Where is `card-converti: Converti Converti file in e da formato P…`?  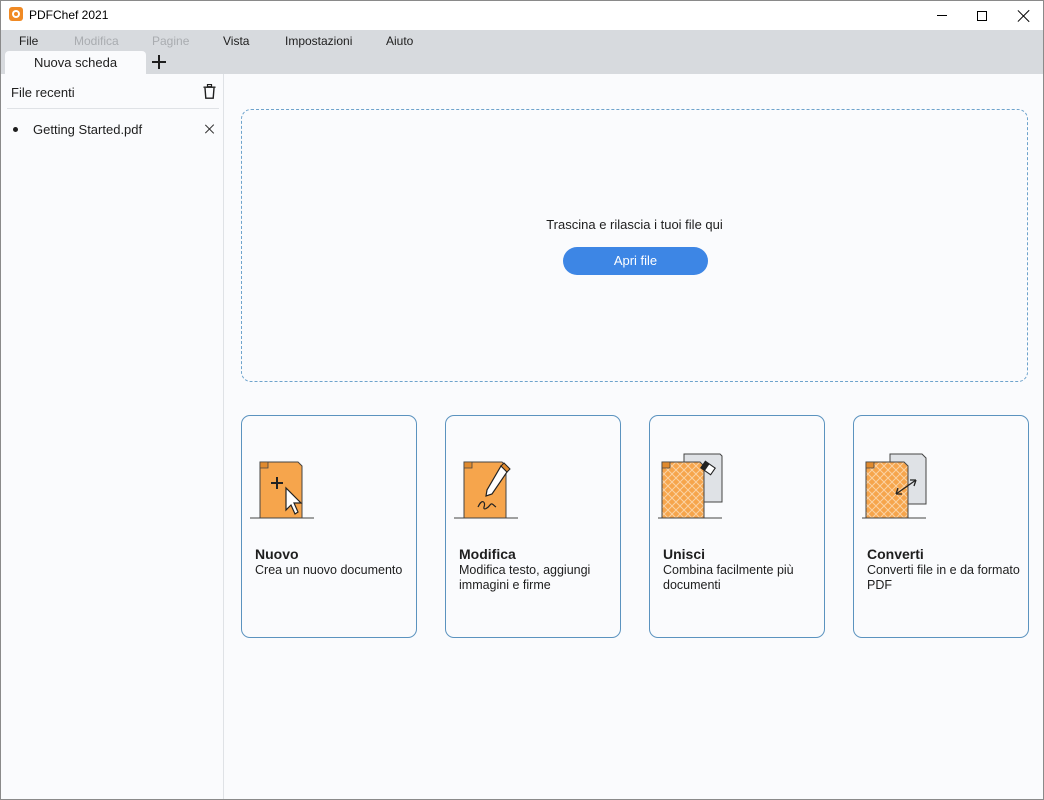 card-converti: Converti Converti file in e da formato P… is located at coordinates (941, 526).